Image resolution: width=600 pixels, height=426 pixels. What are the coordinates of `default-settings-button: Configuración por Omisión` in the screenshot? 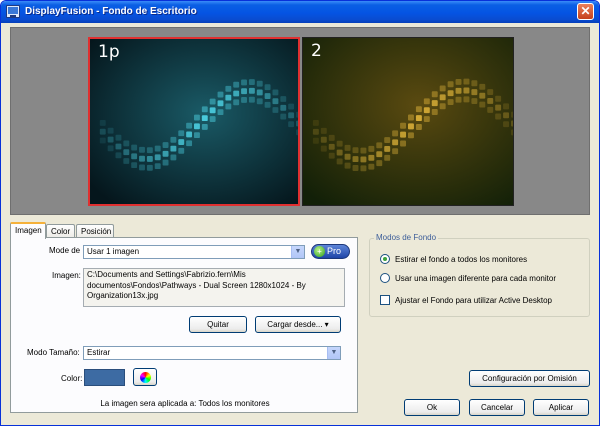 It's located at (529, 378).